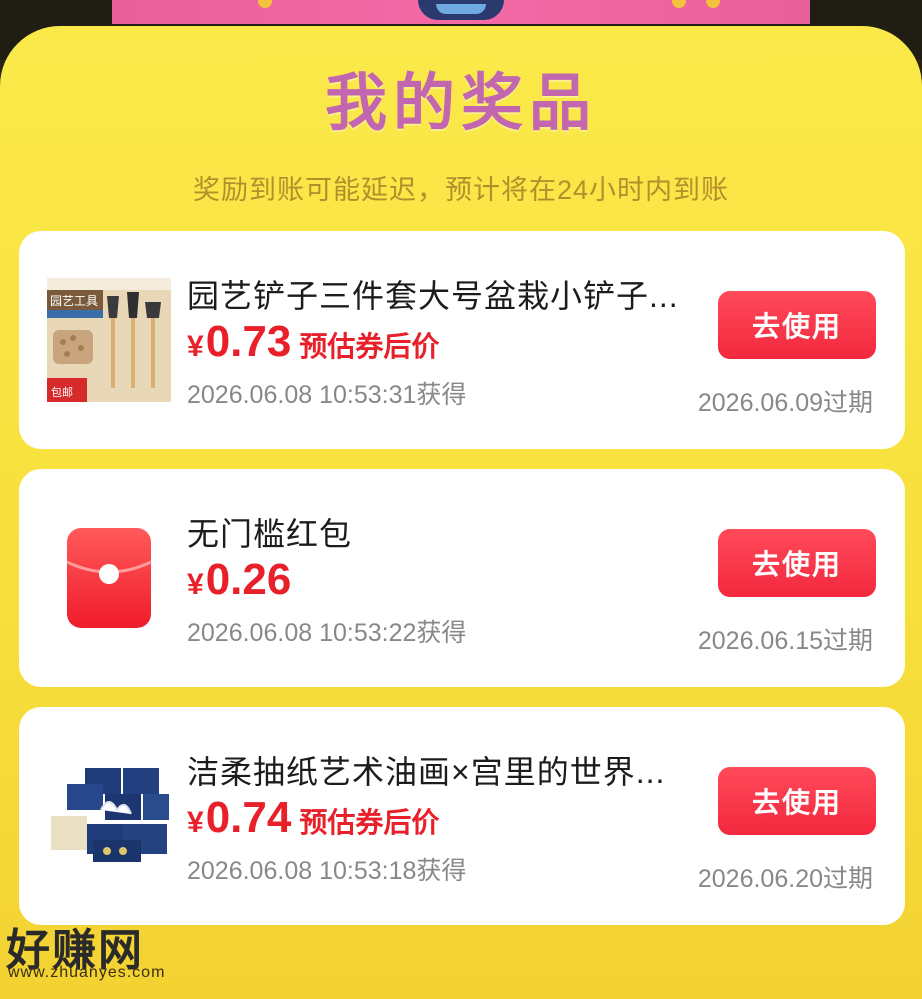 This screenshot has width=922, height=999. What do you see at coordinates (327, 871) in the screenshot?
I see `obtained-time: 2026.06.08 10:53:18获得` at bounding box center [327, 871].